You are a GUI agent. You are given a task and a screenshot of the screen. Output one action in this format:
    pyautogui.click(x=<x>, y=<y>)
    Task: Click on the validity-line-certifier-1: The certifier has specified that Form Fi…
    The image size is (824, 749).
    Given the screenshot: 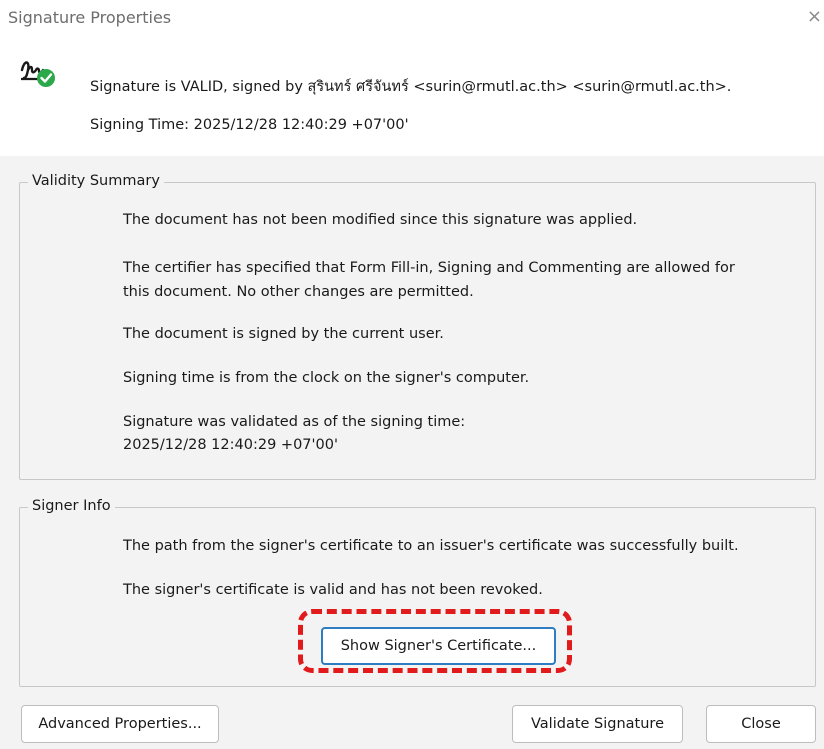 What is the action you would take?
    pyautogui.click(x=429, y=268)
    